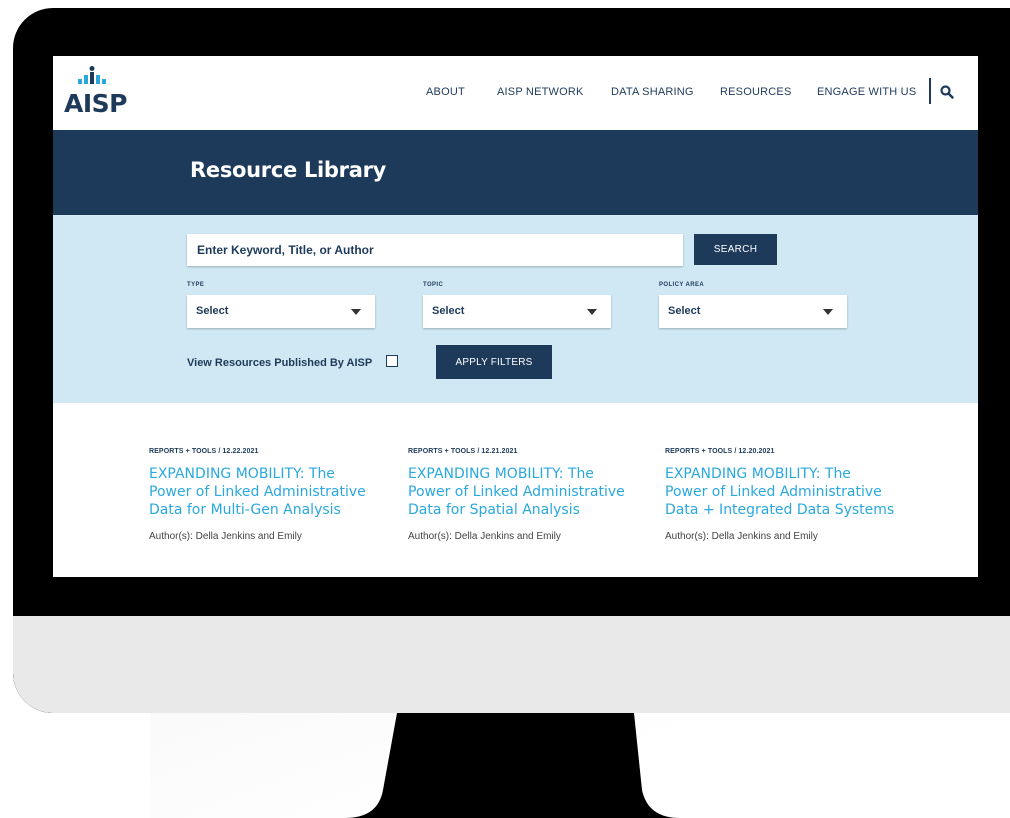 The image size is (1010, 818). Describe the element at coordinates (204, 451) in the screenshot. I see `resource-meta: REPORTS + TOOLS / 12.22.2021` at that location.